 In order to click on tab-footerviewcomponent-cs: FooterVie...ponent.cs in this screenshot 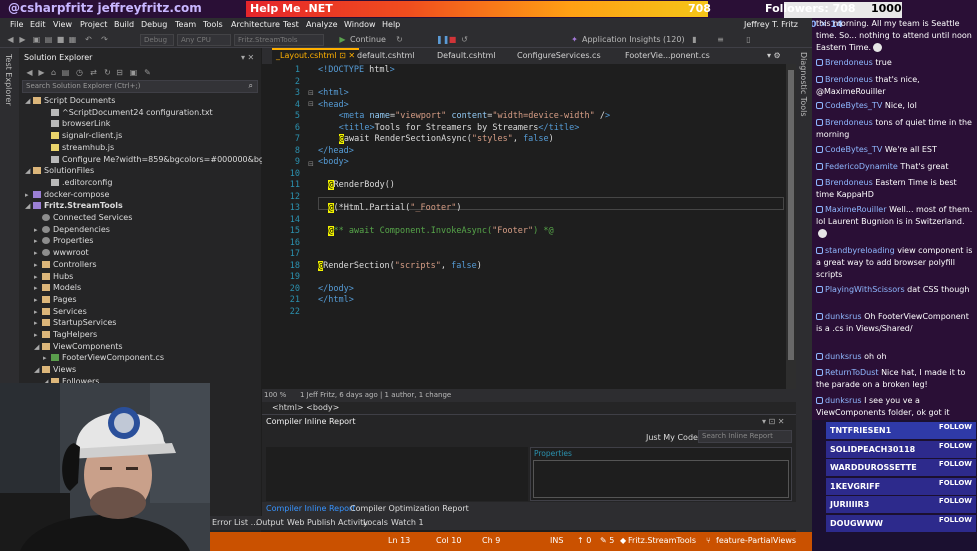, I will do `click(667, 55)`.